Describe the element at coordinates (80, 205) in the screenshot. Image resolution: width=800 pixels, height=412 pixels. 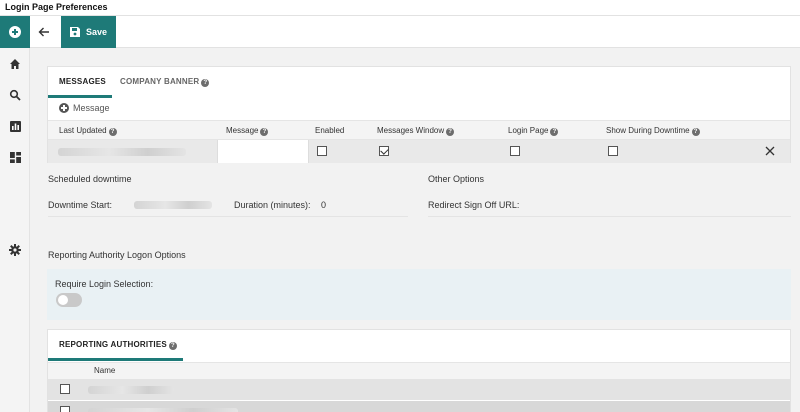
I see `downtime-start-label: Downtime Start:` at that location.